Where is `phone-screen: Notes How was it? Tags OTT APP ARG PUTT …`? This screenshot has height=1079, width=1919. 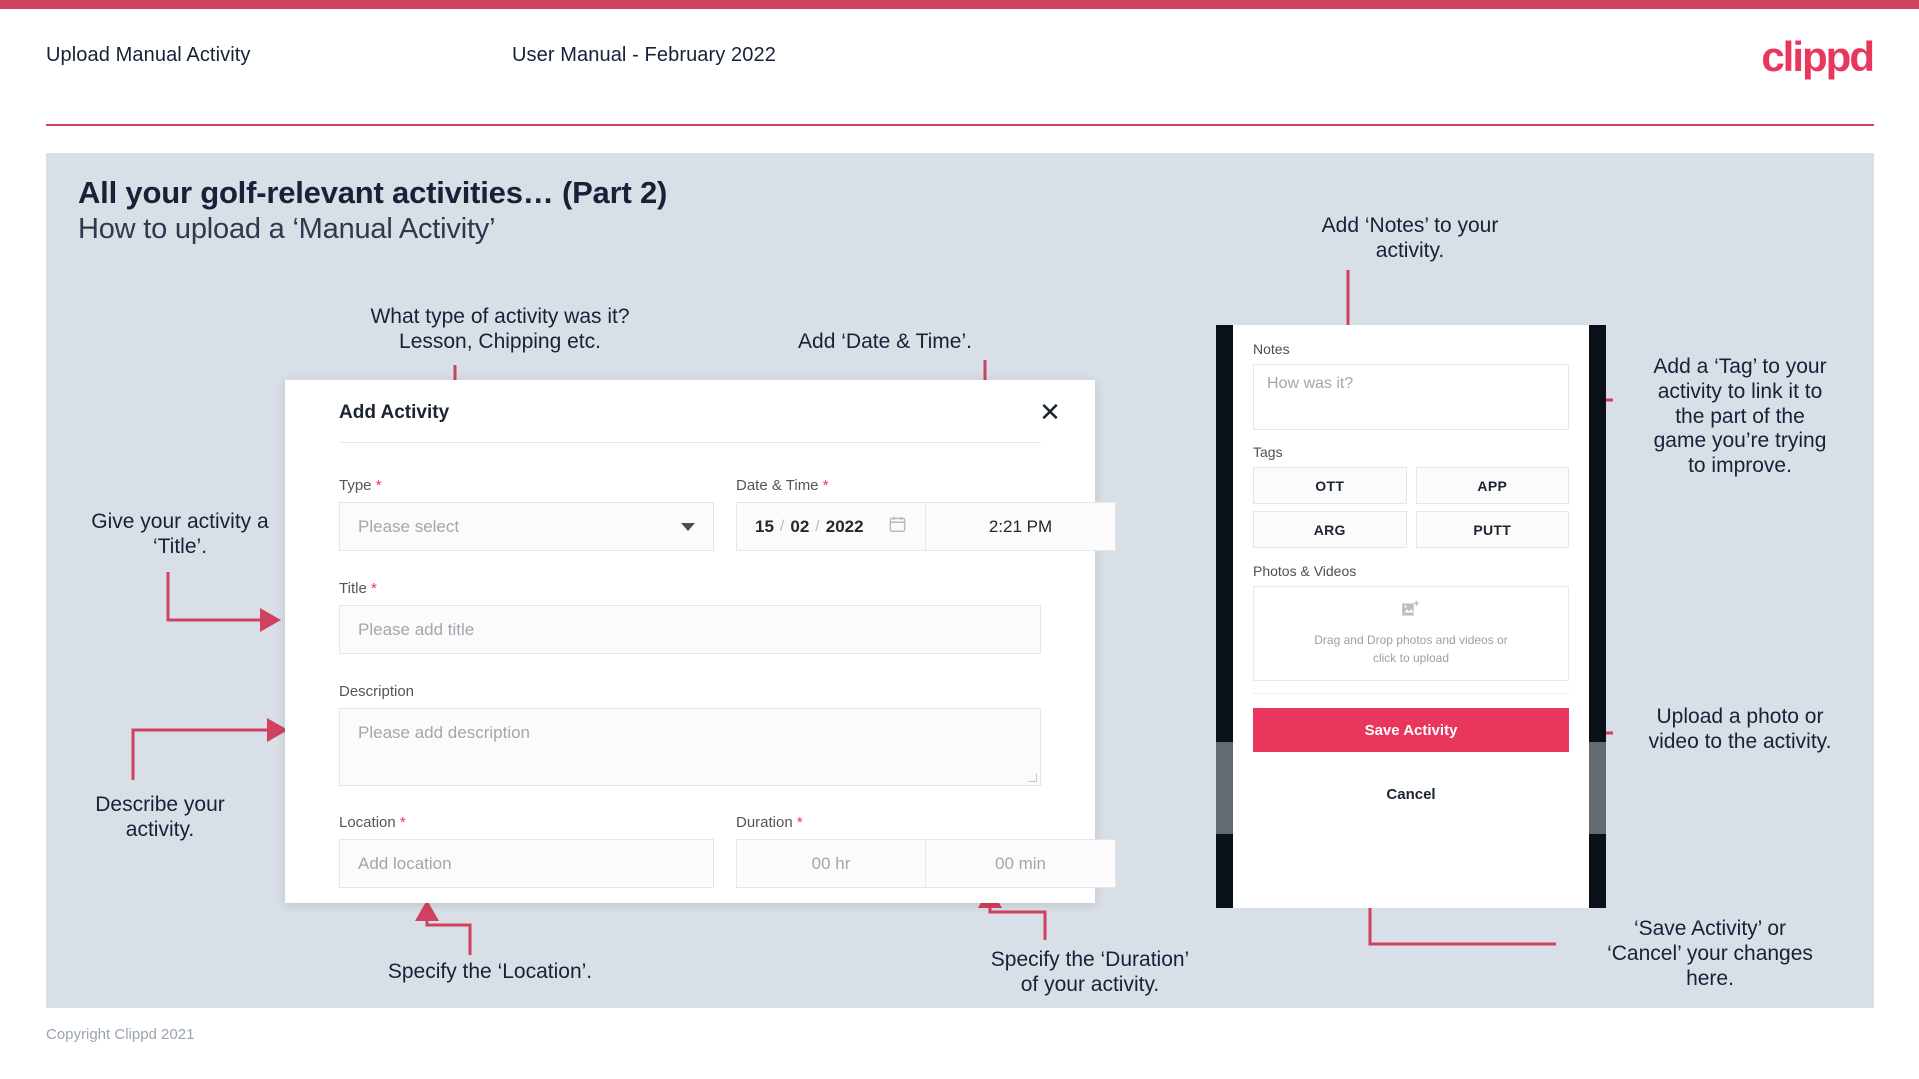 phone-screen: Notes How was it? Tags OTT APP ARG PUTT … is located at coordinates (1411, 616).